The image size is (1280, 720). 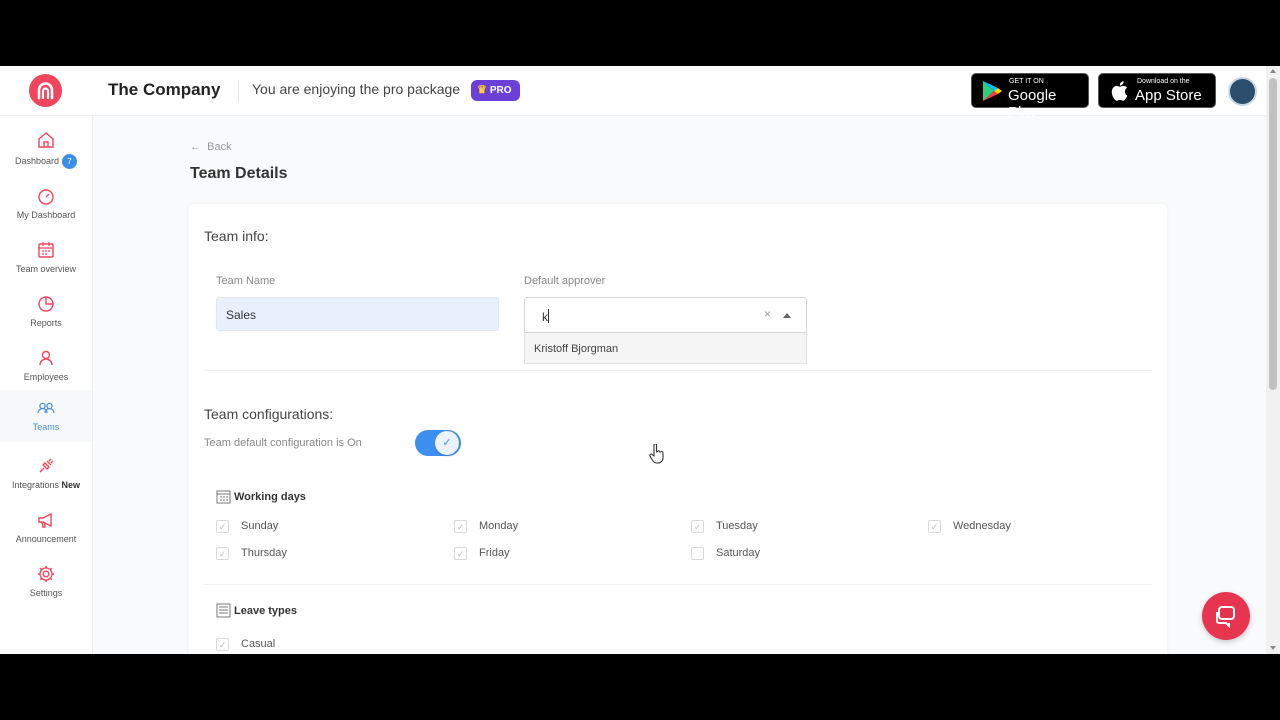 What do you see at coordinates (46, 250) in the screenshot?
I see `calendar-icon` at bounding box center [46, 250].